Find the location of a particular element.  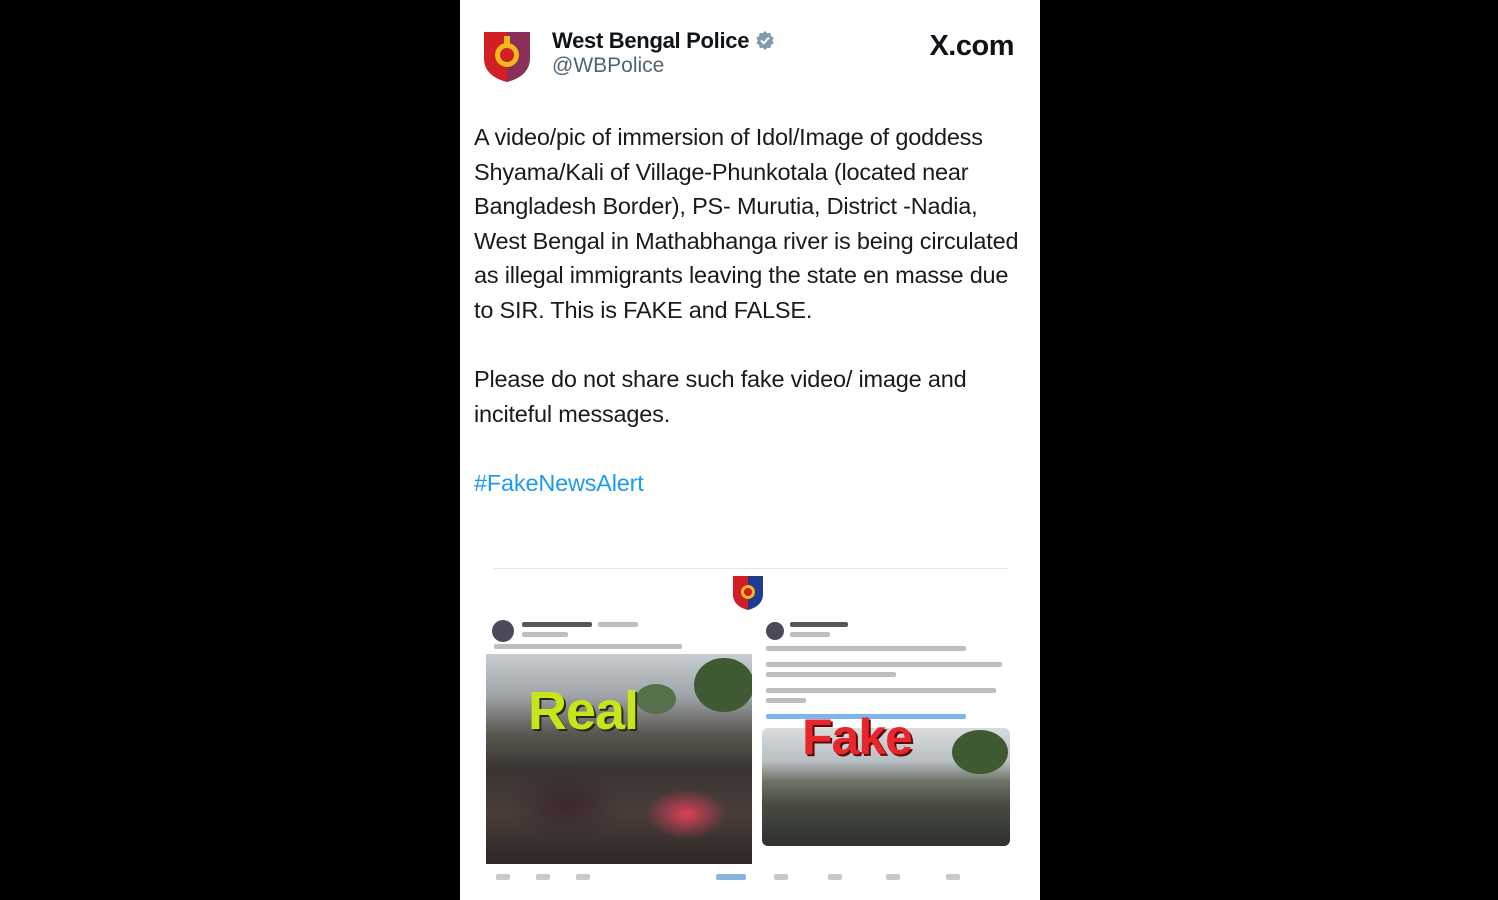

divider is located at coordinates (751, 568).